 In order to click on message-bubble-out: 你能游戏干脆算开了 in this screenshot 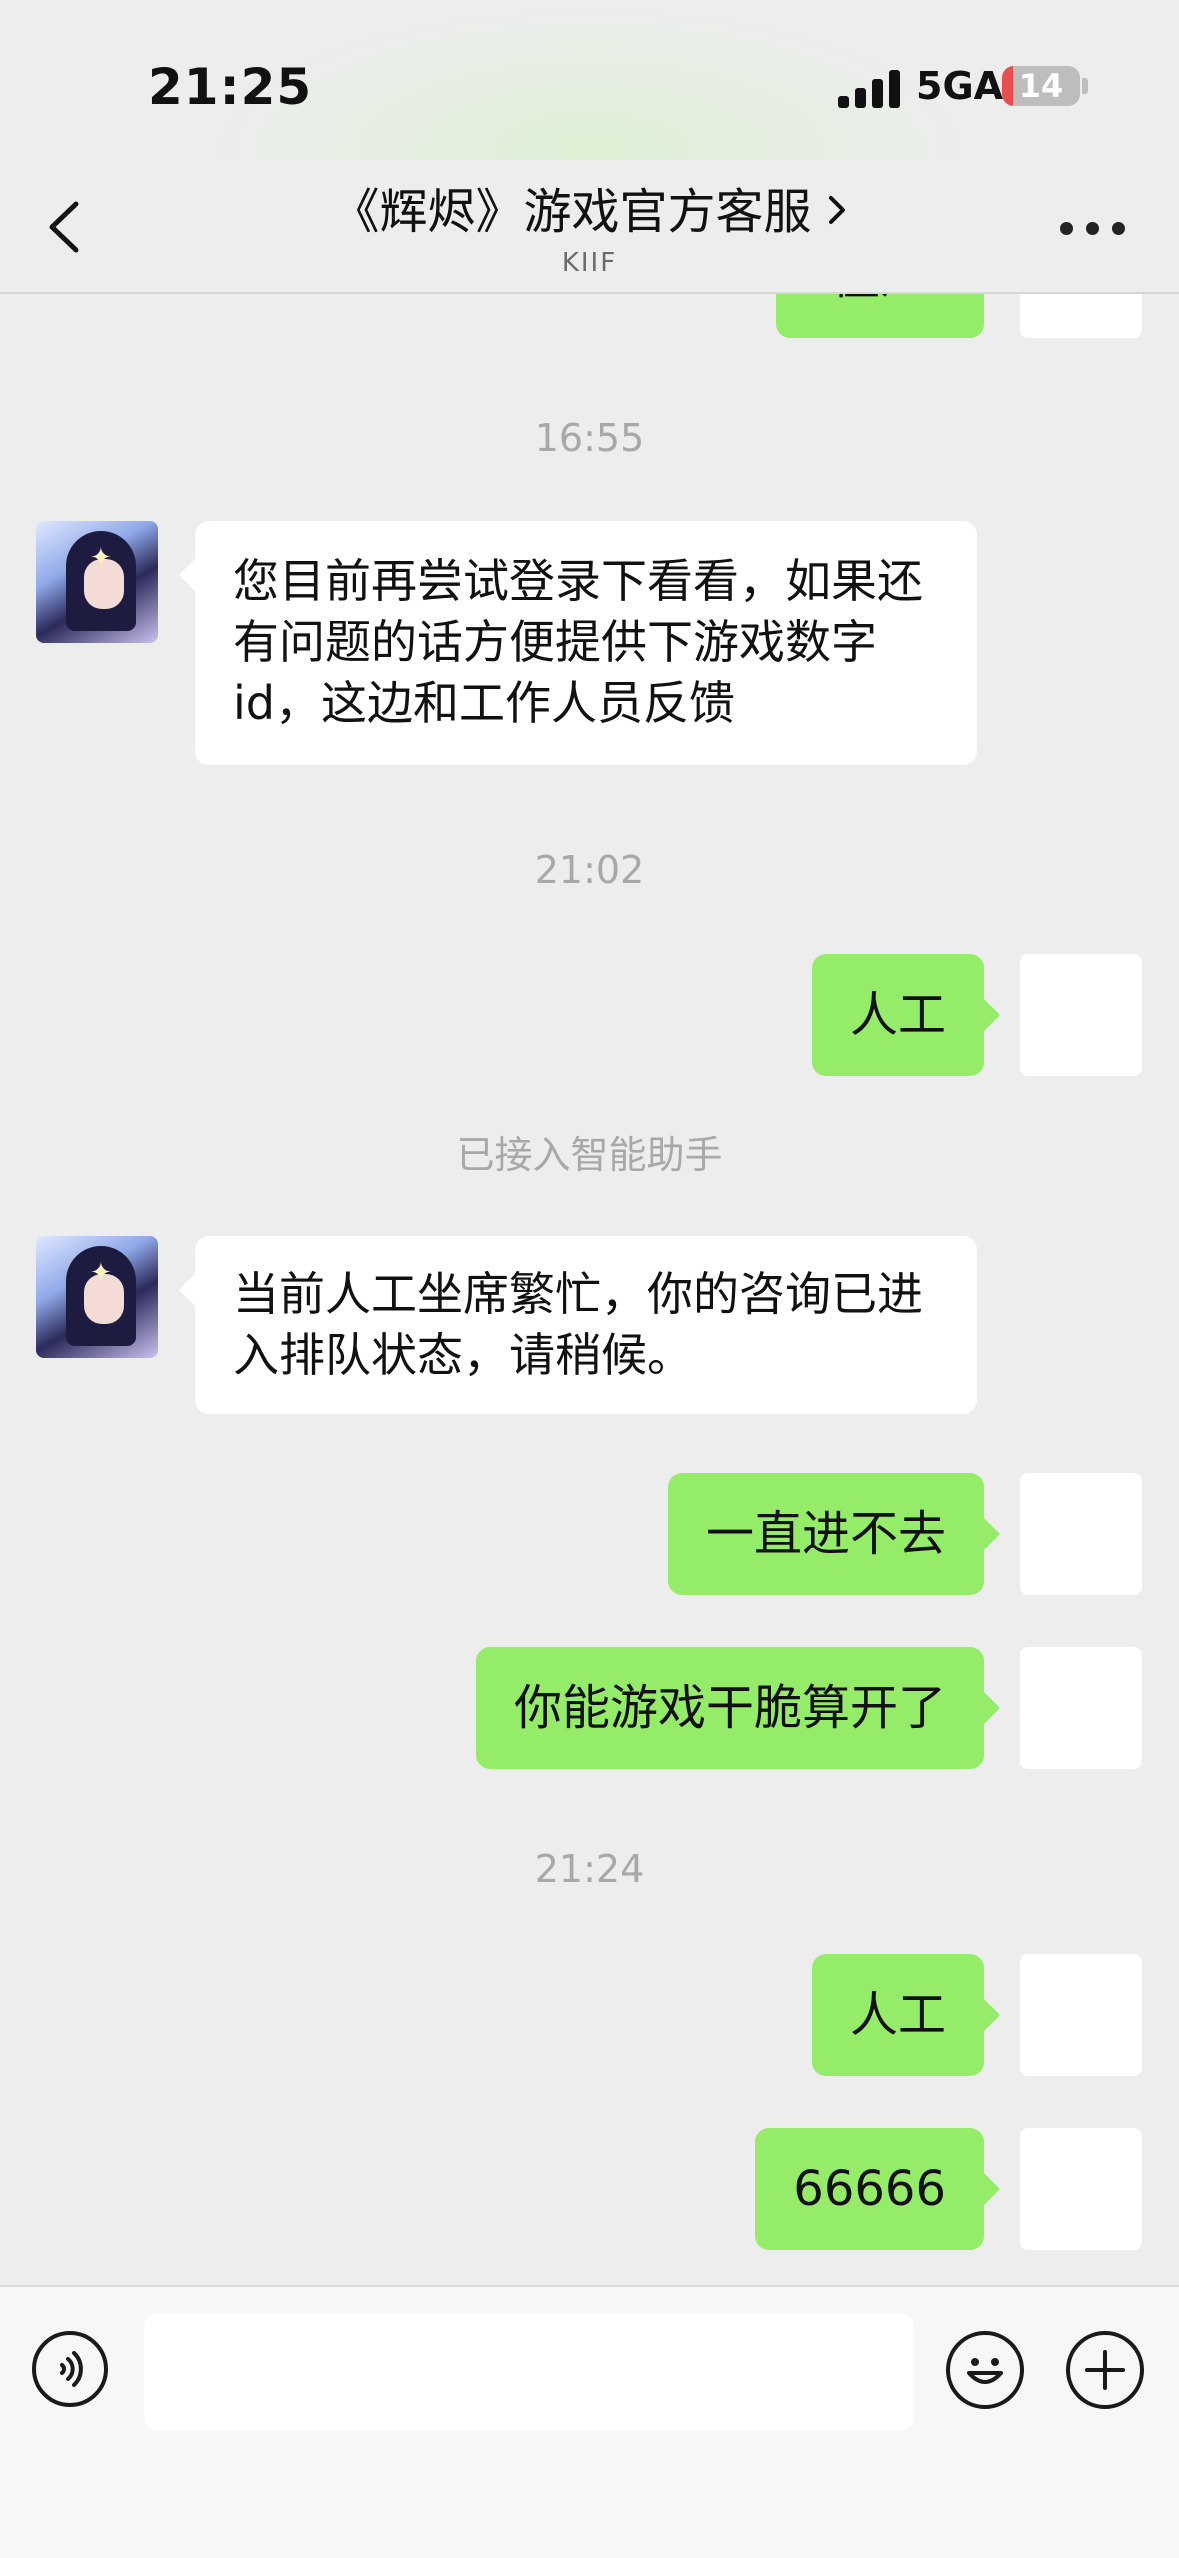, I will do `click(738, 1708)`.